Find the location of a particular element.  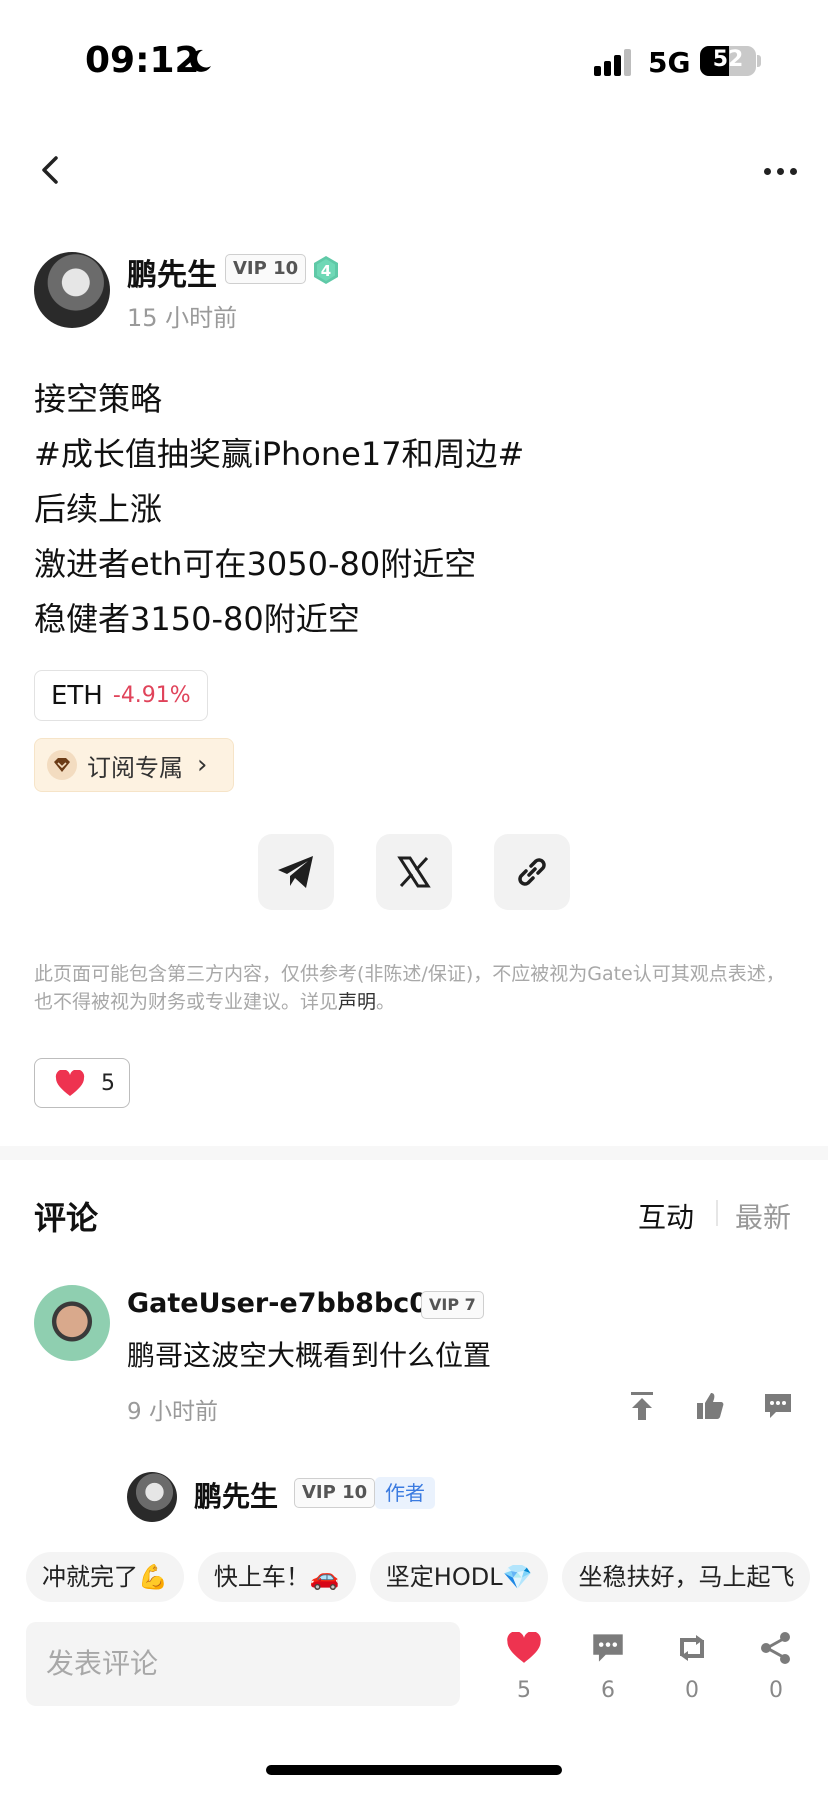

signal-icon is located at coordinates (614, 62).